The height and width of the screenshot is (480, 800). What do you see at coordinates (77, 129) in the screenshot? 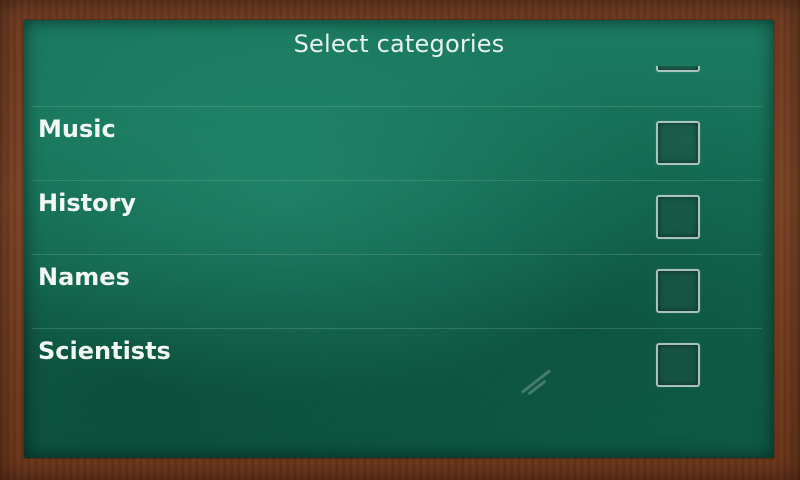
I see `category-label-music: Music` at bounding box center [77, 129].